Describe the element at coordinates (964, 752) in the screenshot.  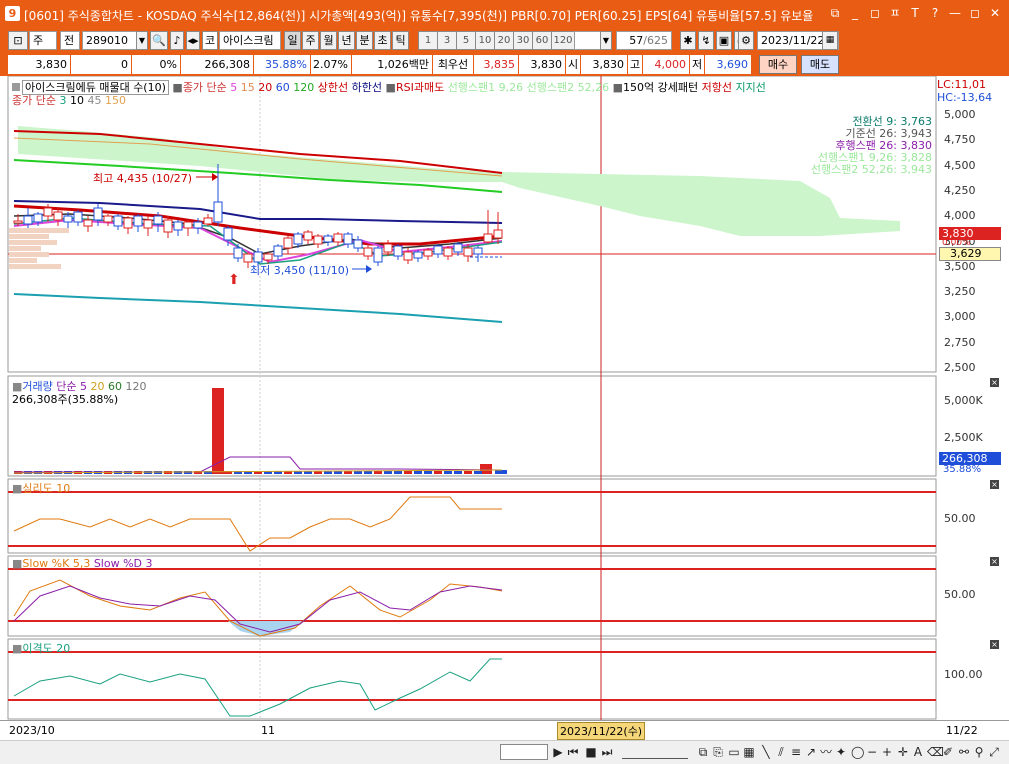
I see `magnet-icon: ⚯` at that location.